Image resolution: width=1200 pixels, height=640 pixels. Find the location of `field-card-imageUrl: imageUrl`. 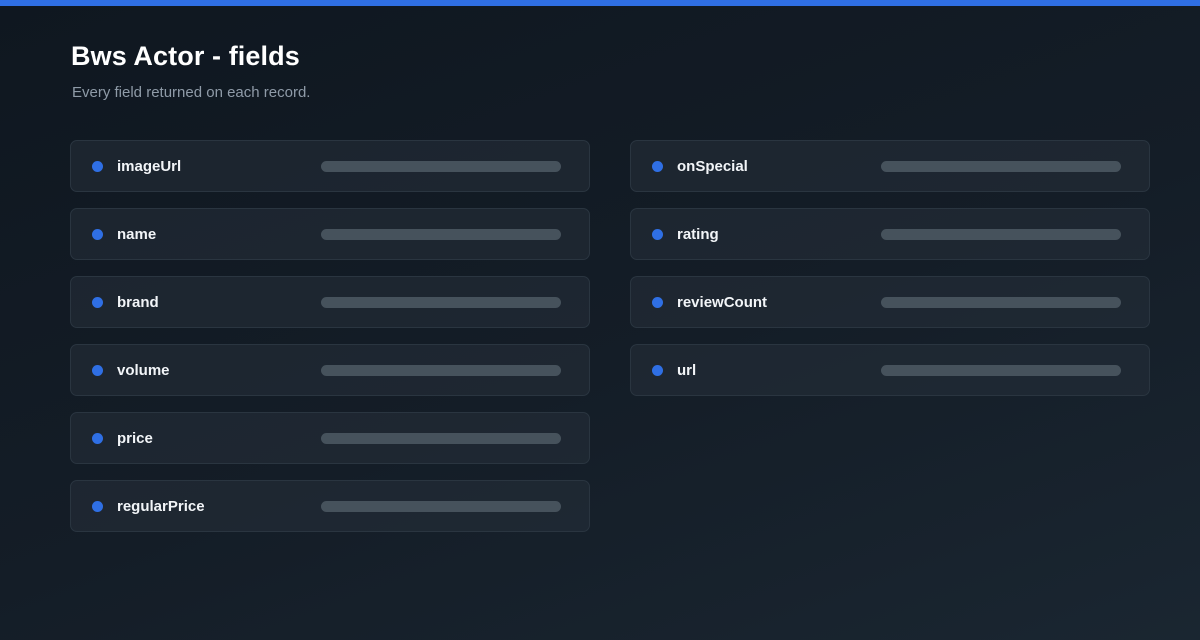

field-card-imageUrl: imageUrl is located at coordinates (330, 166).